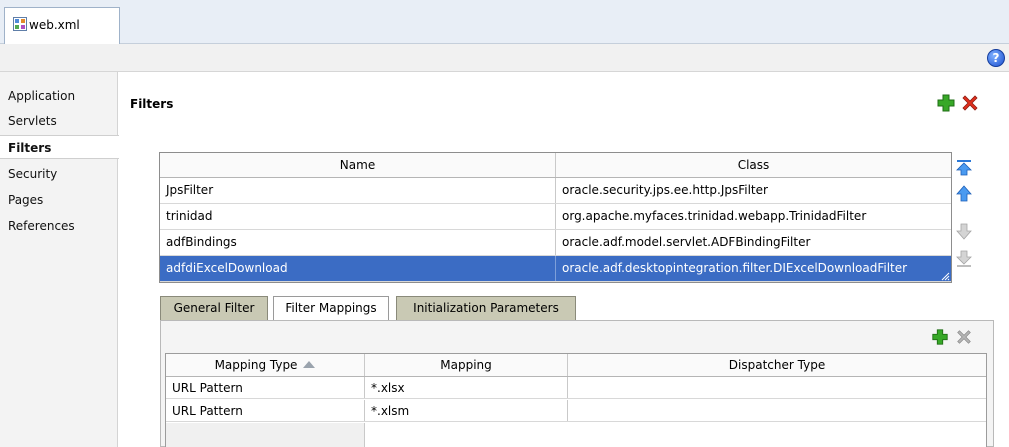 This screenshot has width=1009, height=447. I want to click on move-to-bottom-icon, so click(964, 259).